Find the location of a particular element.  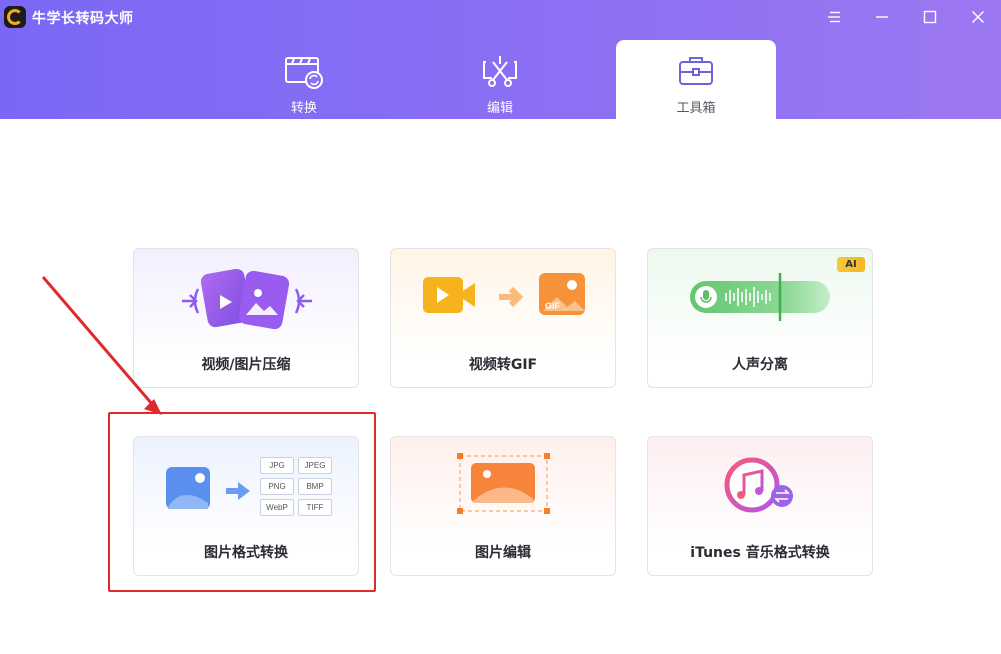

format-chip: BMP is located at coordinates (315, 486).